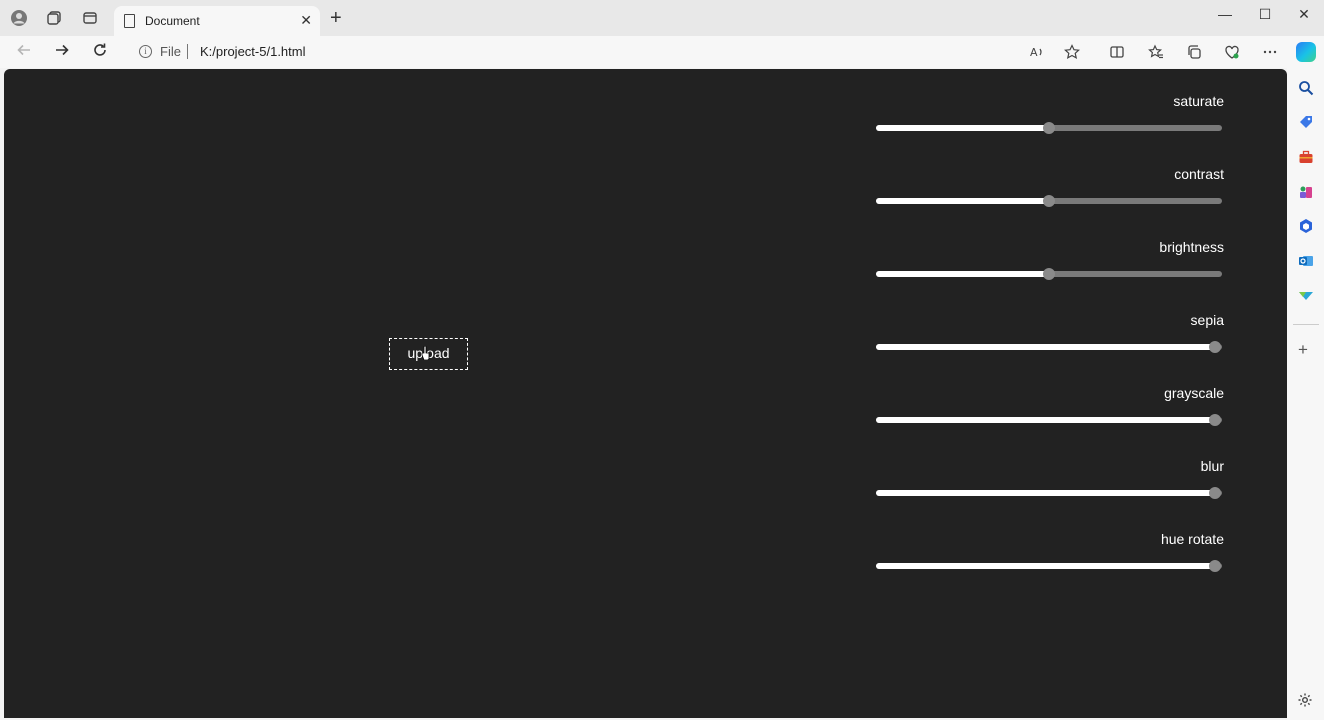 The width and height of the screenshot is (1324, 720). Describe the element at coordinates (1232, 52) in the screenshot. I see `browser-essentials-icon` at that location.